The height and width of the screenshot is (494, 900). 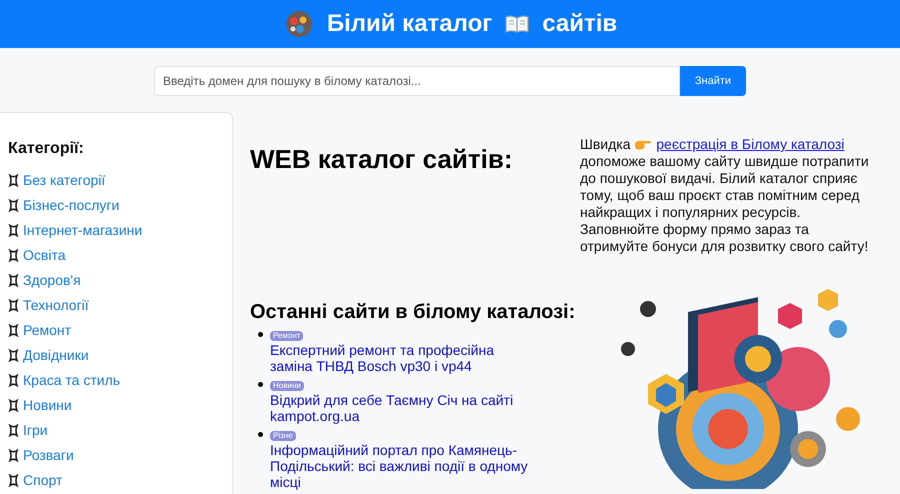 I want to click on category-tag: Різне, so click(x=283, y=436).